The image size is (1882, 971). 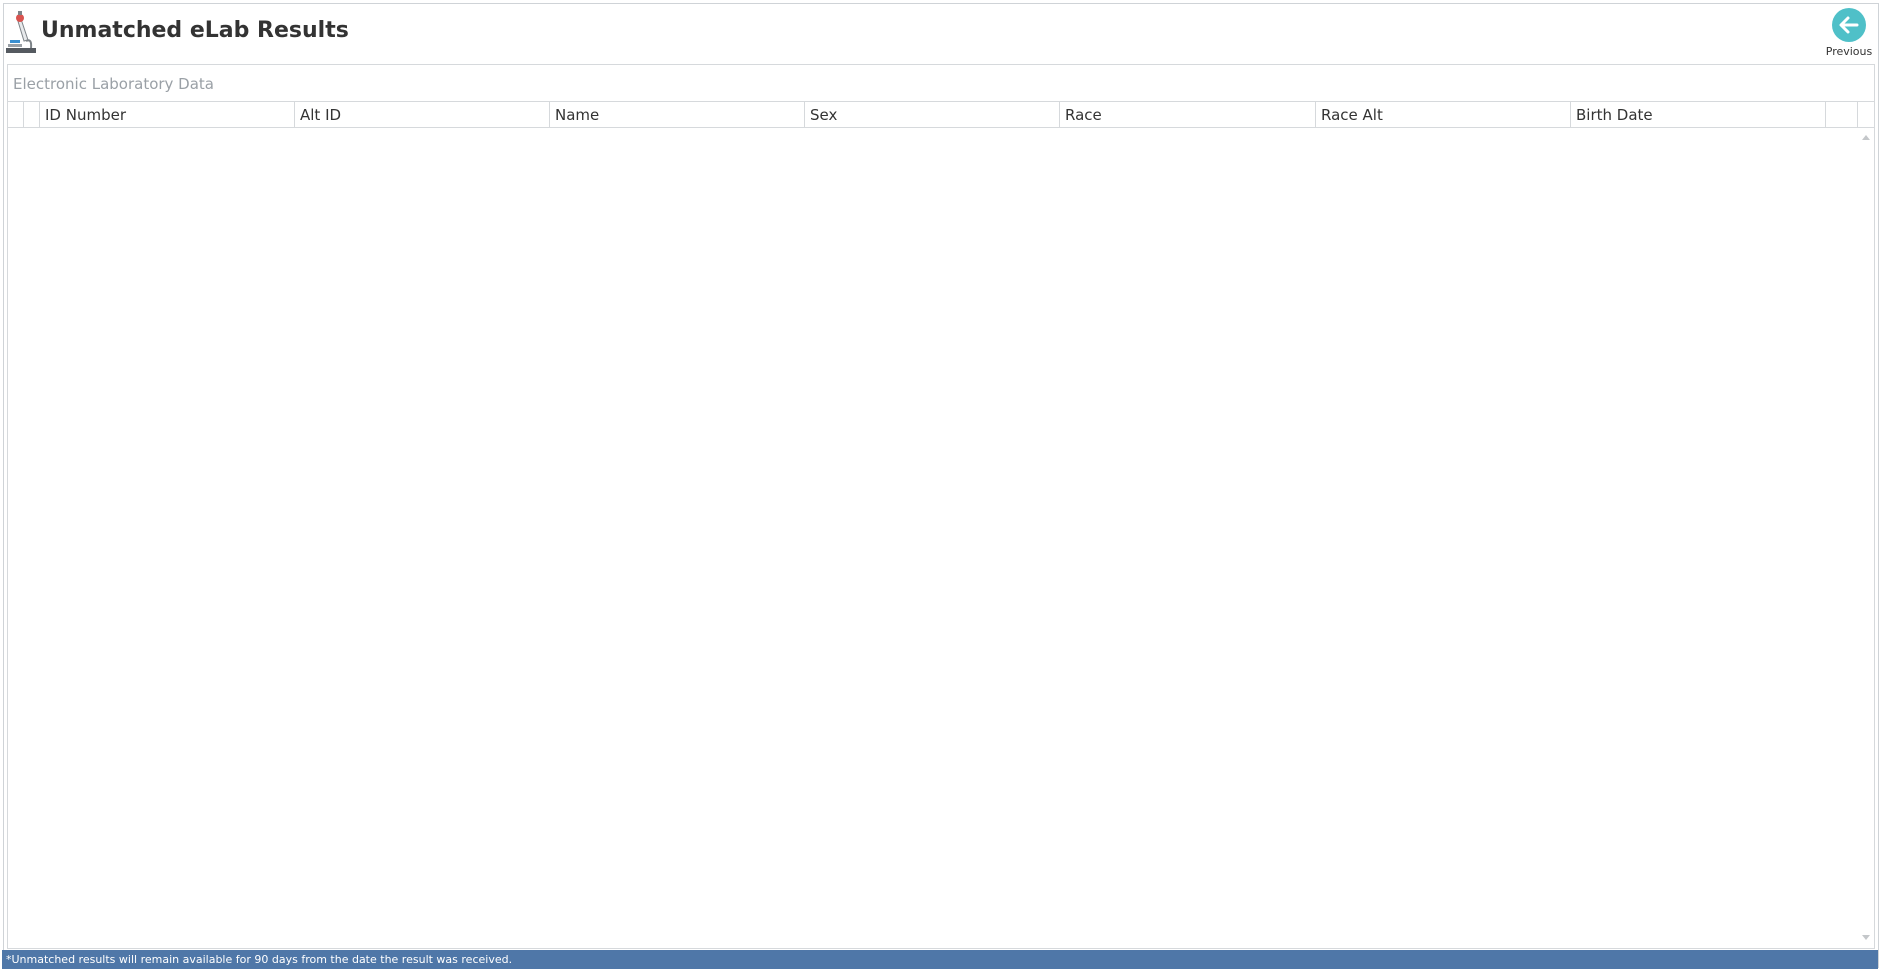 What do you see at coordinates (113, 84) in the screenshot?
I see `panel-title: Electronic Laboratory Data` at bounding box center [113, 84].